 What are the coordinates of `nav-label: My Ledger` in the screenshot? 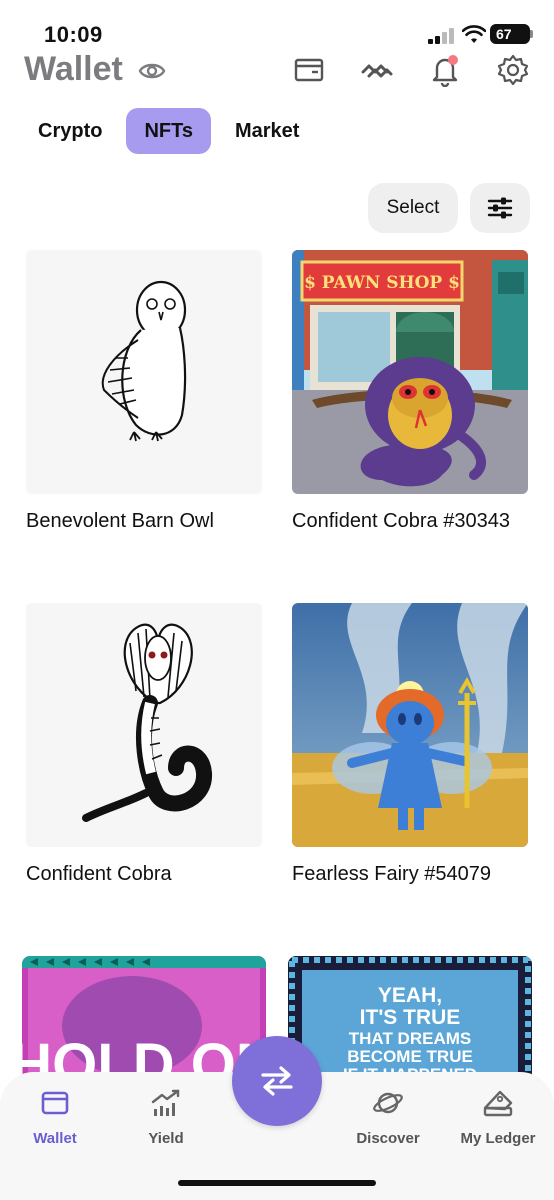 It's located at (498, 1138).